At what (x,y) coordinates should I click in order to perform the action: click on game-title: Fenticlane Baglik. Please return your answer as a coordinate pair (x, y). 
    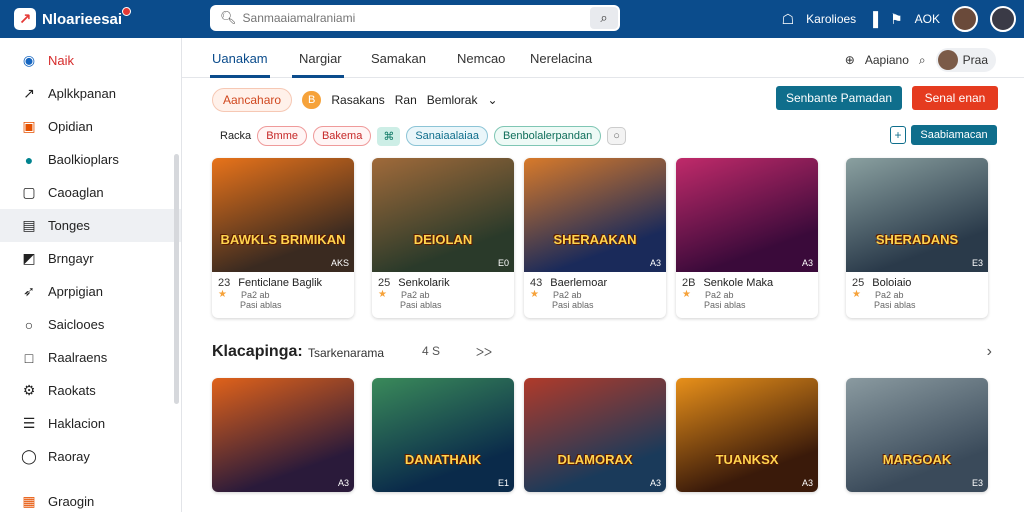
    Looking at the image, I should click on (280, 283).